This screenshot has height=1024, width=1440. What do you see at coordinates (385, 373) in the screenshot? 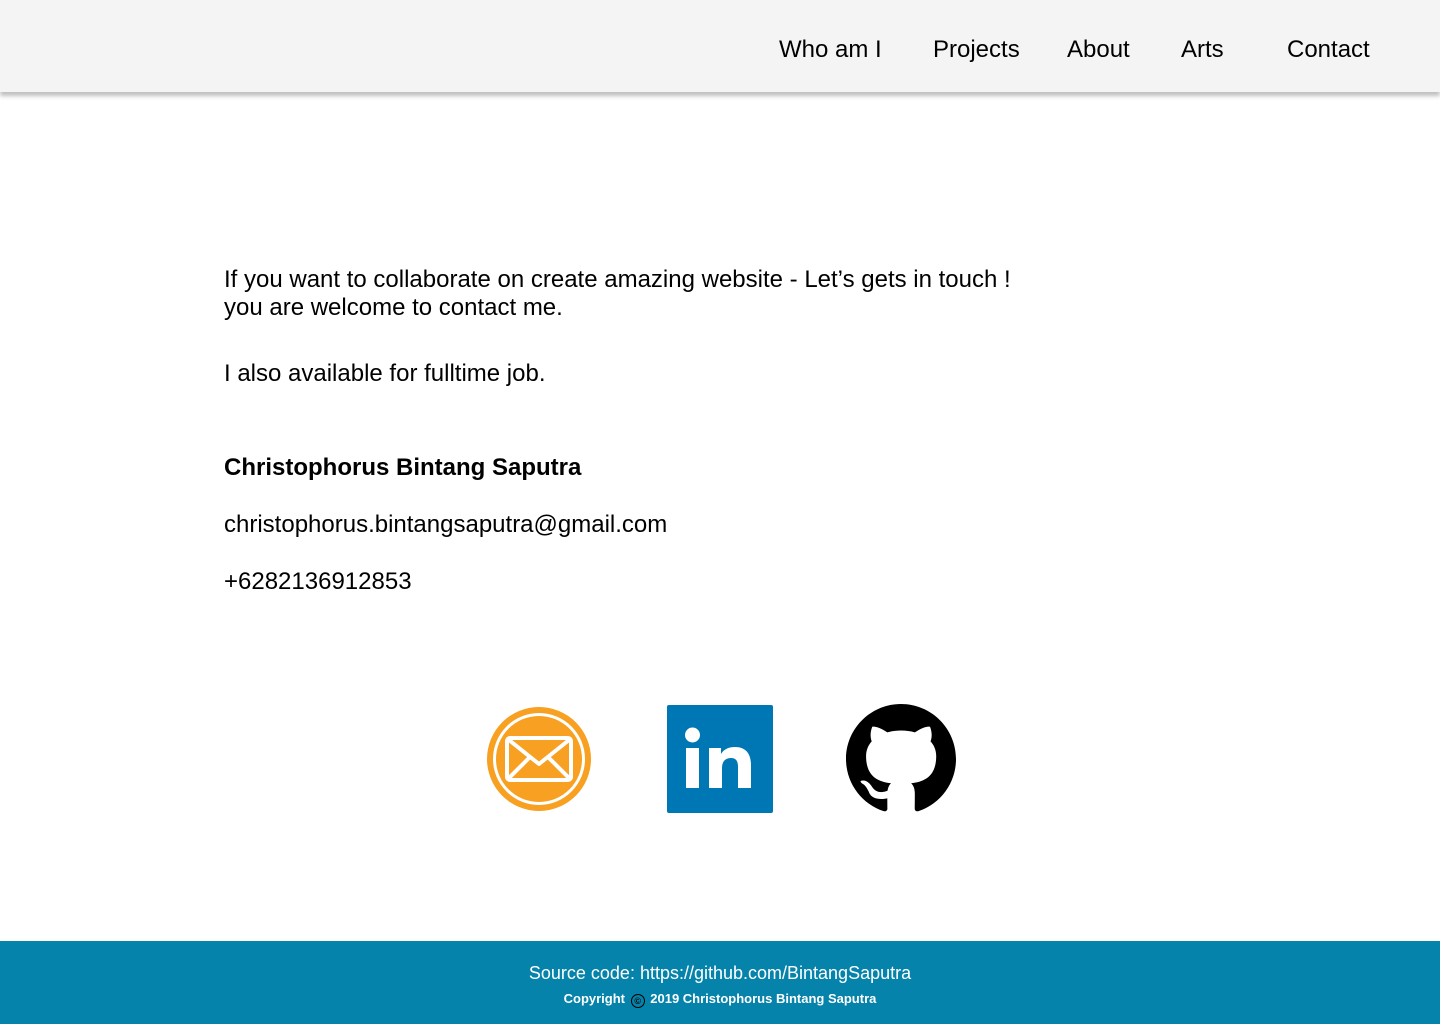
I see `fulltime-availability-text: I also available for fulltime job.` at bounding box center [385, 373].